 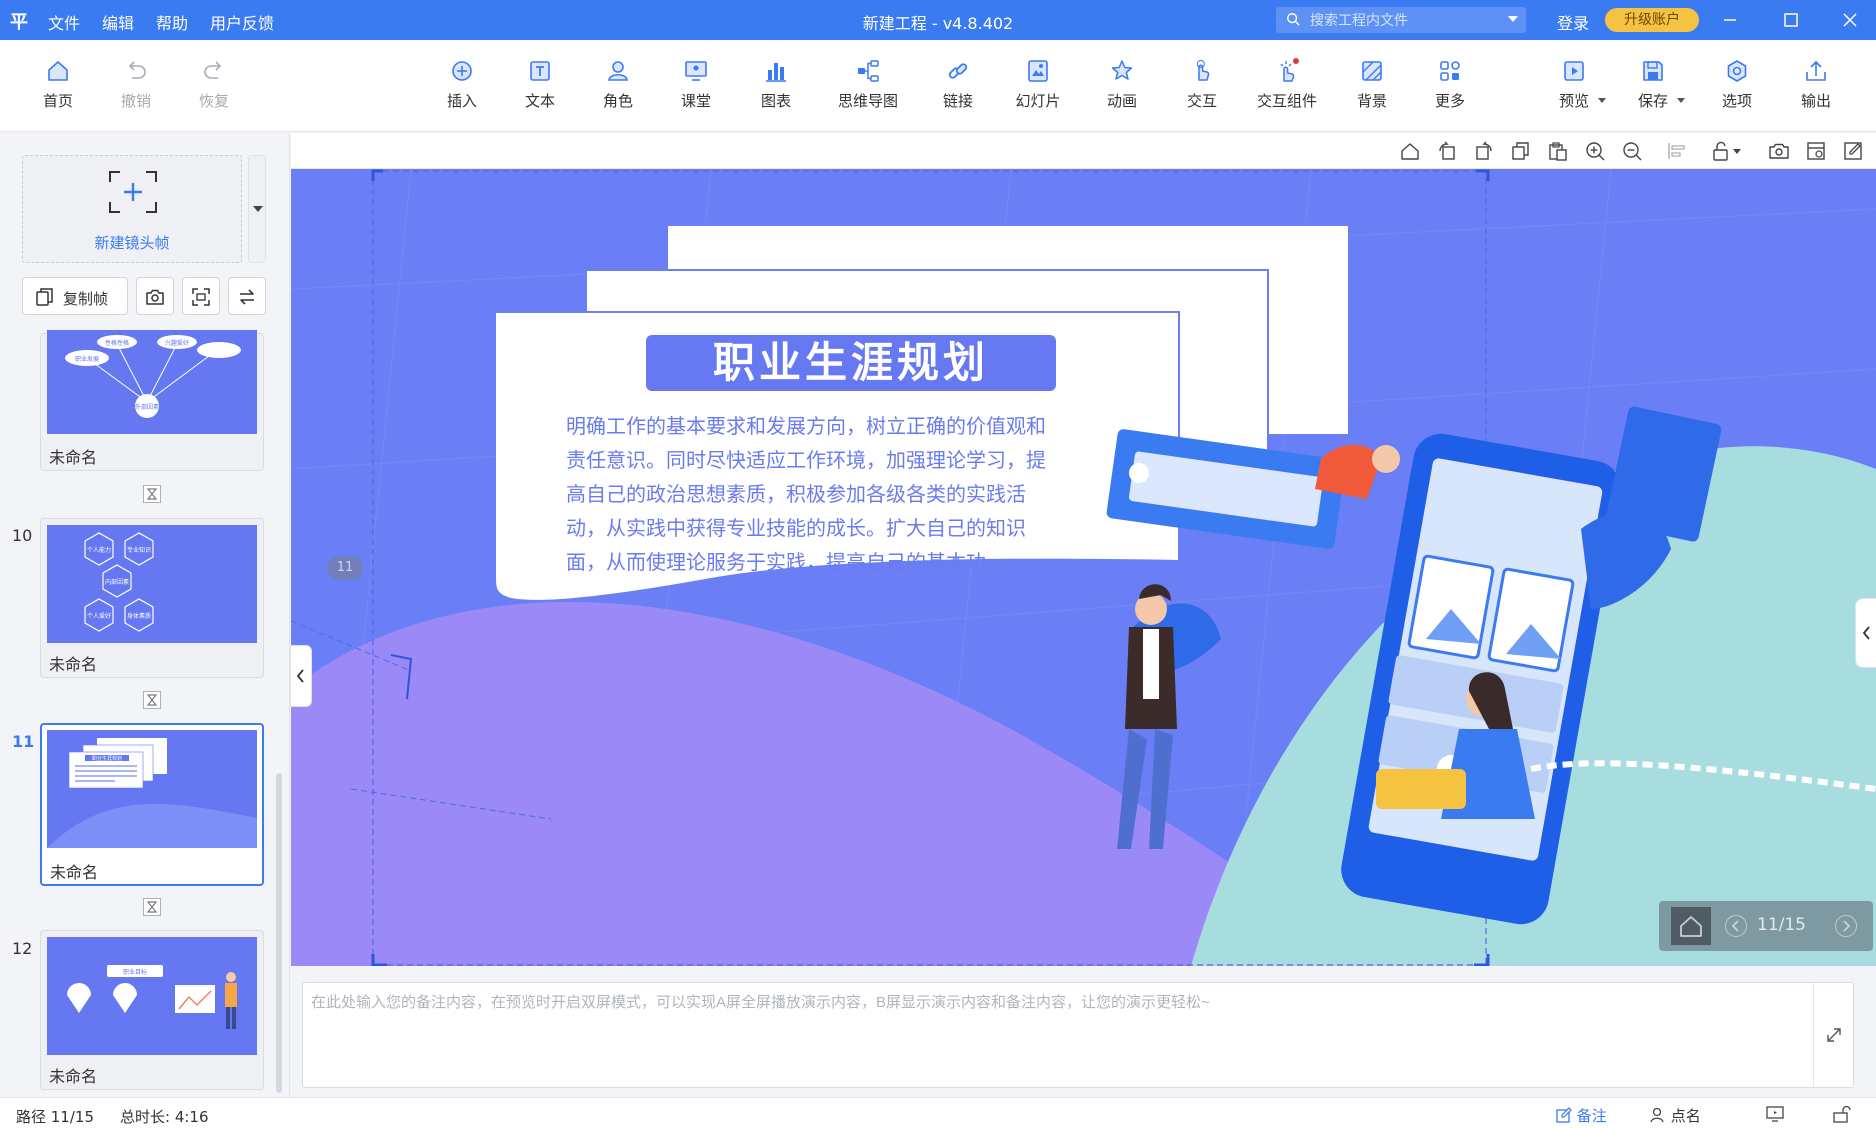 What do you see at coordinates (1833, 1035) in the screenshot?
I see `expand-notes-button` at bounding box center [1833, 1035].